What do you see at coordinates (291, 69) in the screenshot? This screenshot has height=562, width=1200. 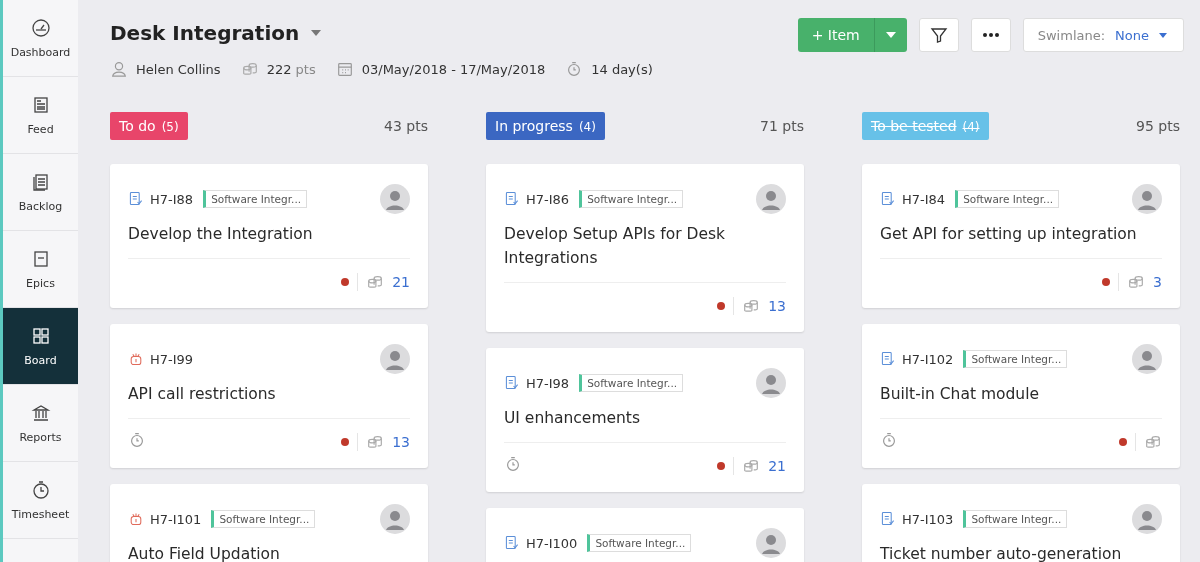 I see `total-points: 222 pts` at bounding box center [291, 69].